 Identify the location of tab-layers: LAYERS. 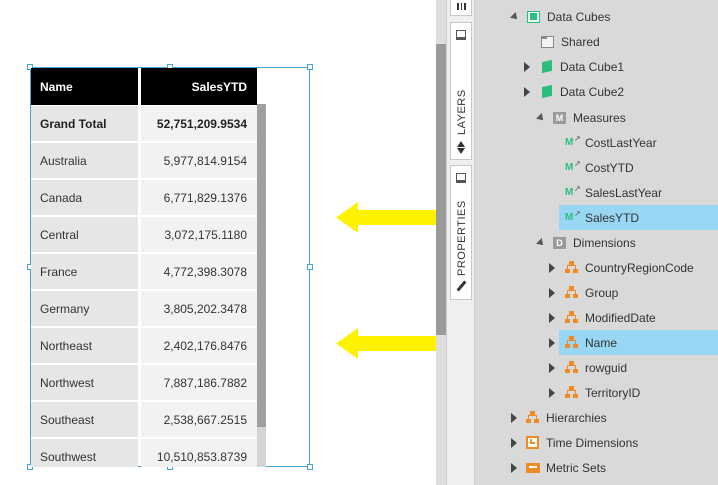
(461, 91).